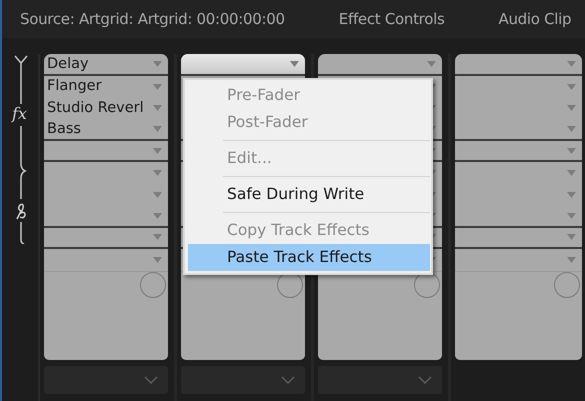 This screenshot has width=585, height=401. I want to click on effect-slot, so click(243, 65).